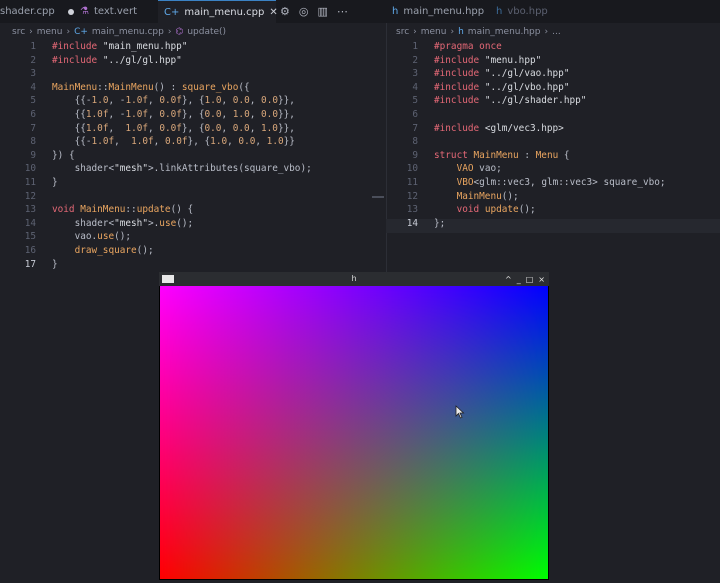  Describe the element at coordinates (179, 31) in the screenshot. I see `method-icon: ⌬` at that location.